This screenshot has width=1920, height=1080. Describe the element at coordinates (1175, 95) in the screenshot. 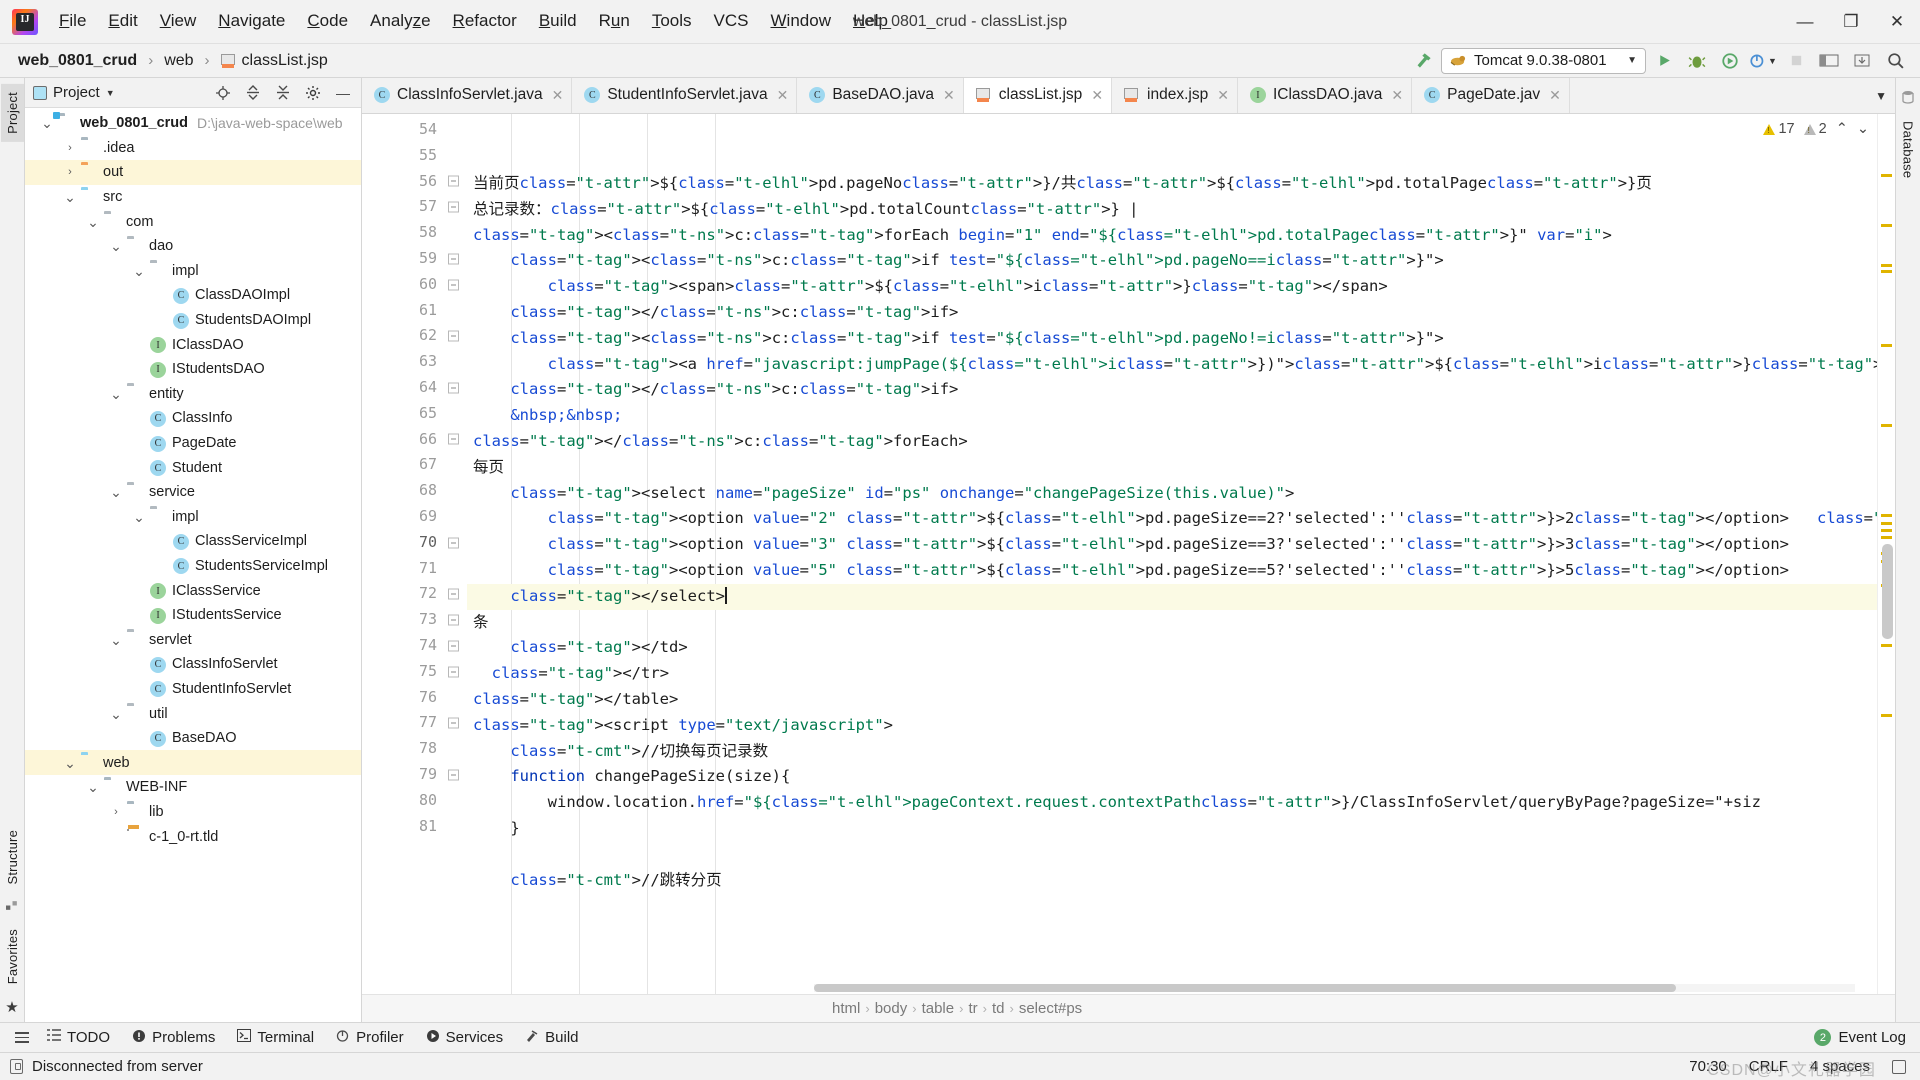

I see `editor-tab-index-jsp: index.jsp ✕` at that location.